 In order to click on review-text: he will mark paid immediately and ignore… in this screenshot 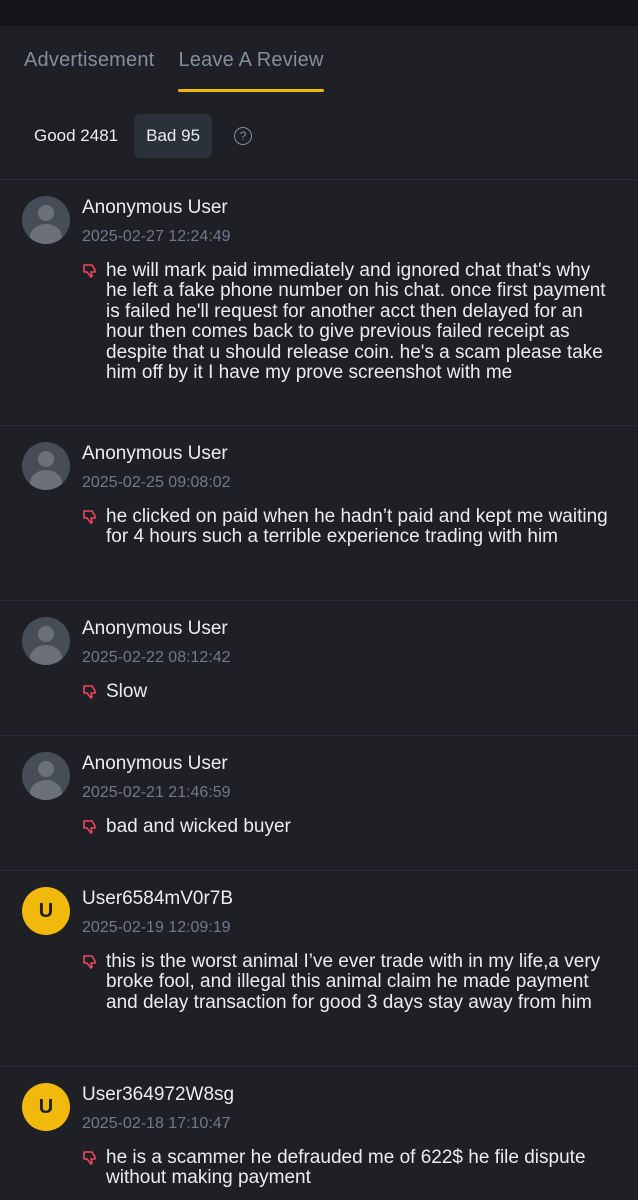, I will do `click(356, 322)`.